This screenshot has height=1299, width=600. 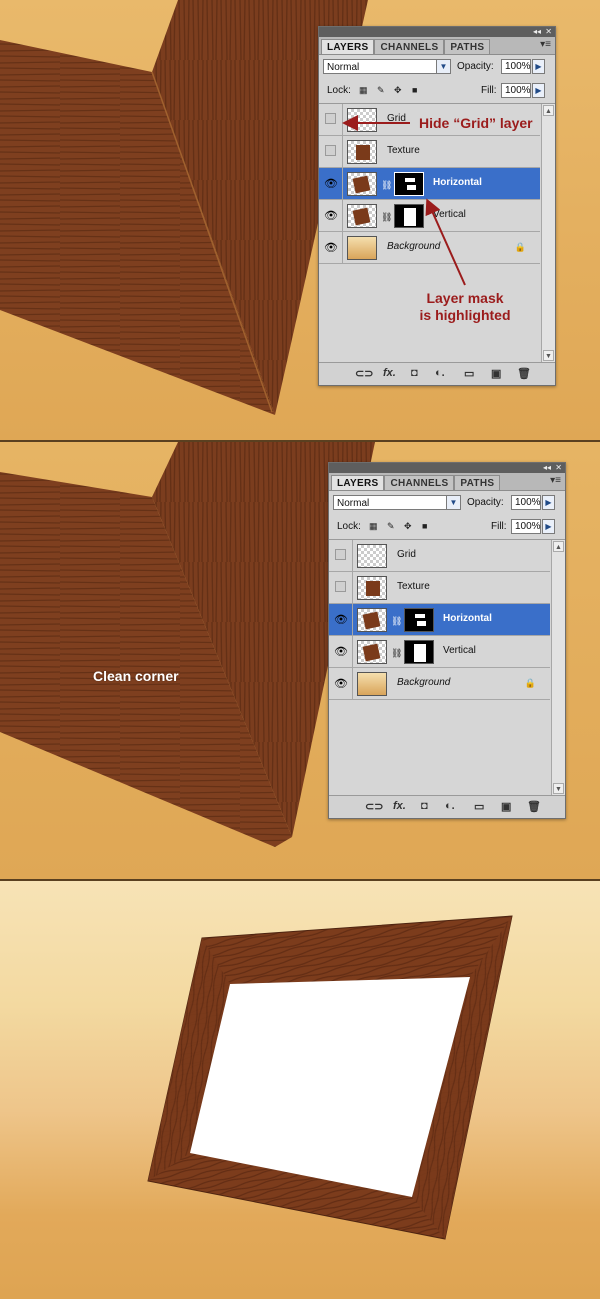 I want to click on layer-name: Vertical, so click(x=459, y=650).